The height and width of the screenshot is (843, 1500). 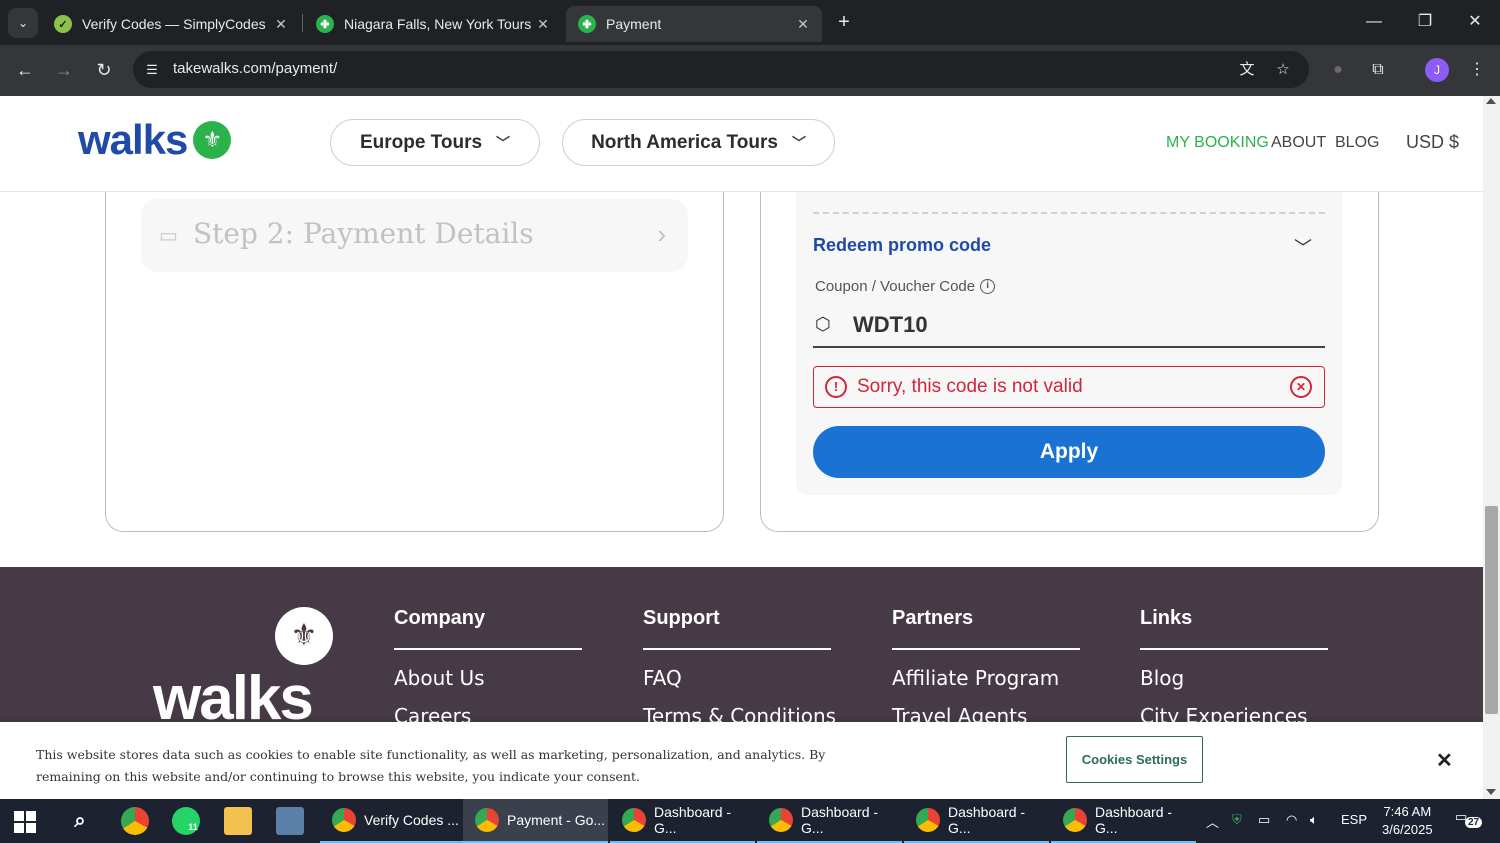 What do you see at coordinates (1432, 142) in the screenshot?
I see `currency-selector: USD $` at bounding box center [1432, 142].